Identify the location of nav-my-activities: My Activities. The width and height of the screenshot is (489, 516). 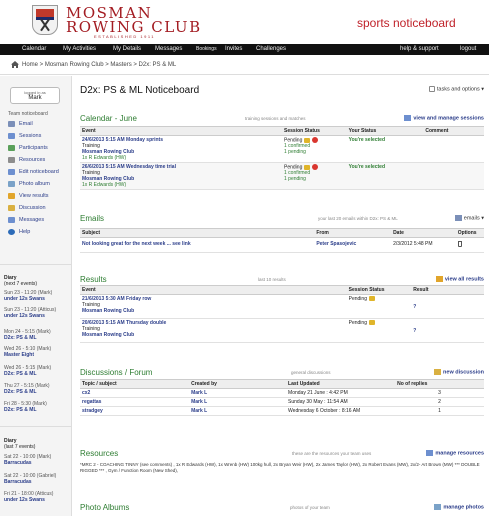
(79, 49).